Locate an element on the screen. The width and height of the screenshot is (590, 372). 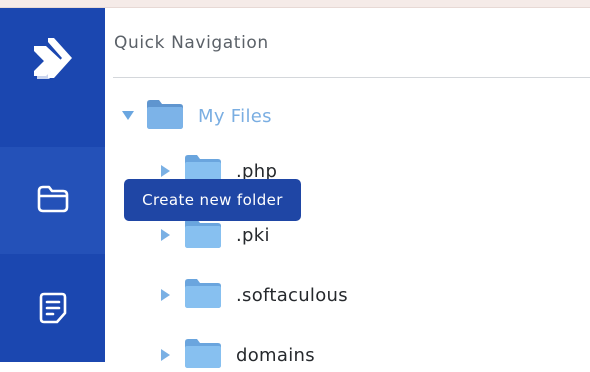
tree-item-pki: .pki is located at coordinates (215, 235).